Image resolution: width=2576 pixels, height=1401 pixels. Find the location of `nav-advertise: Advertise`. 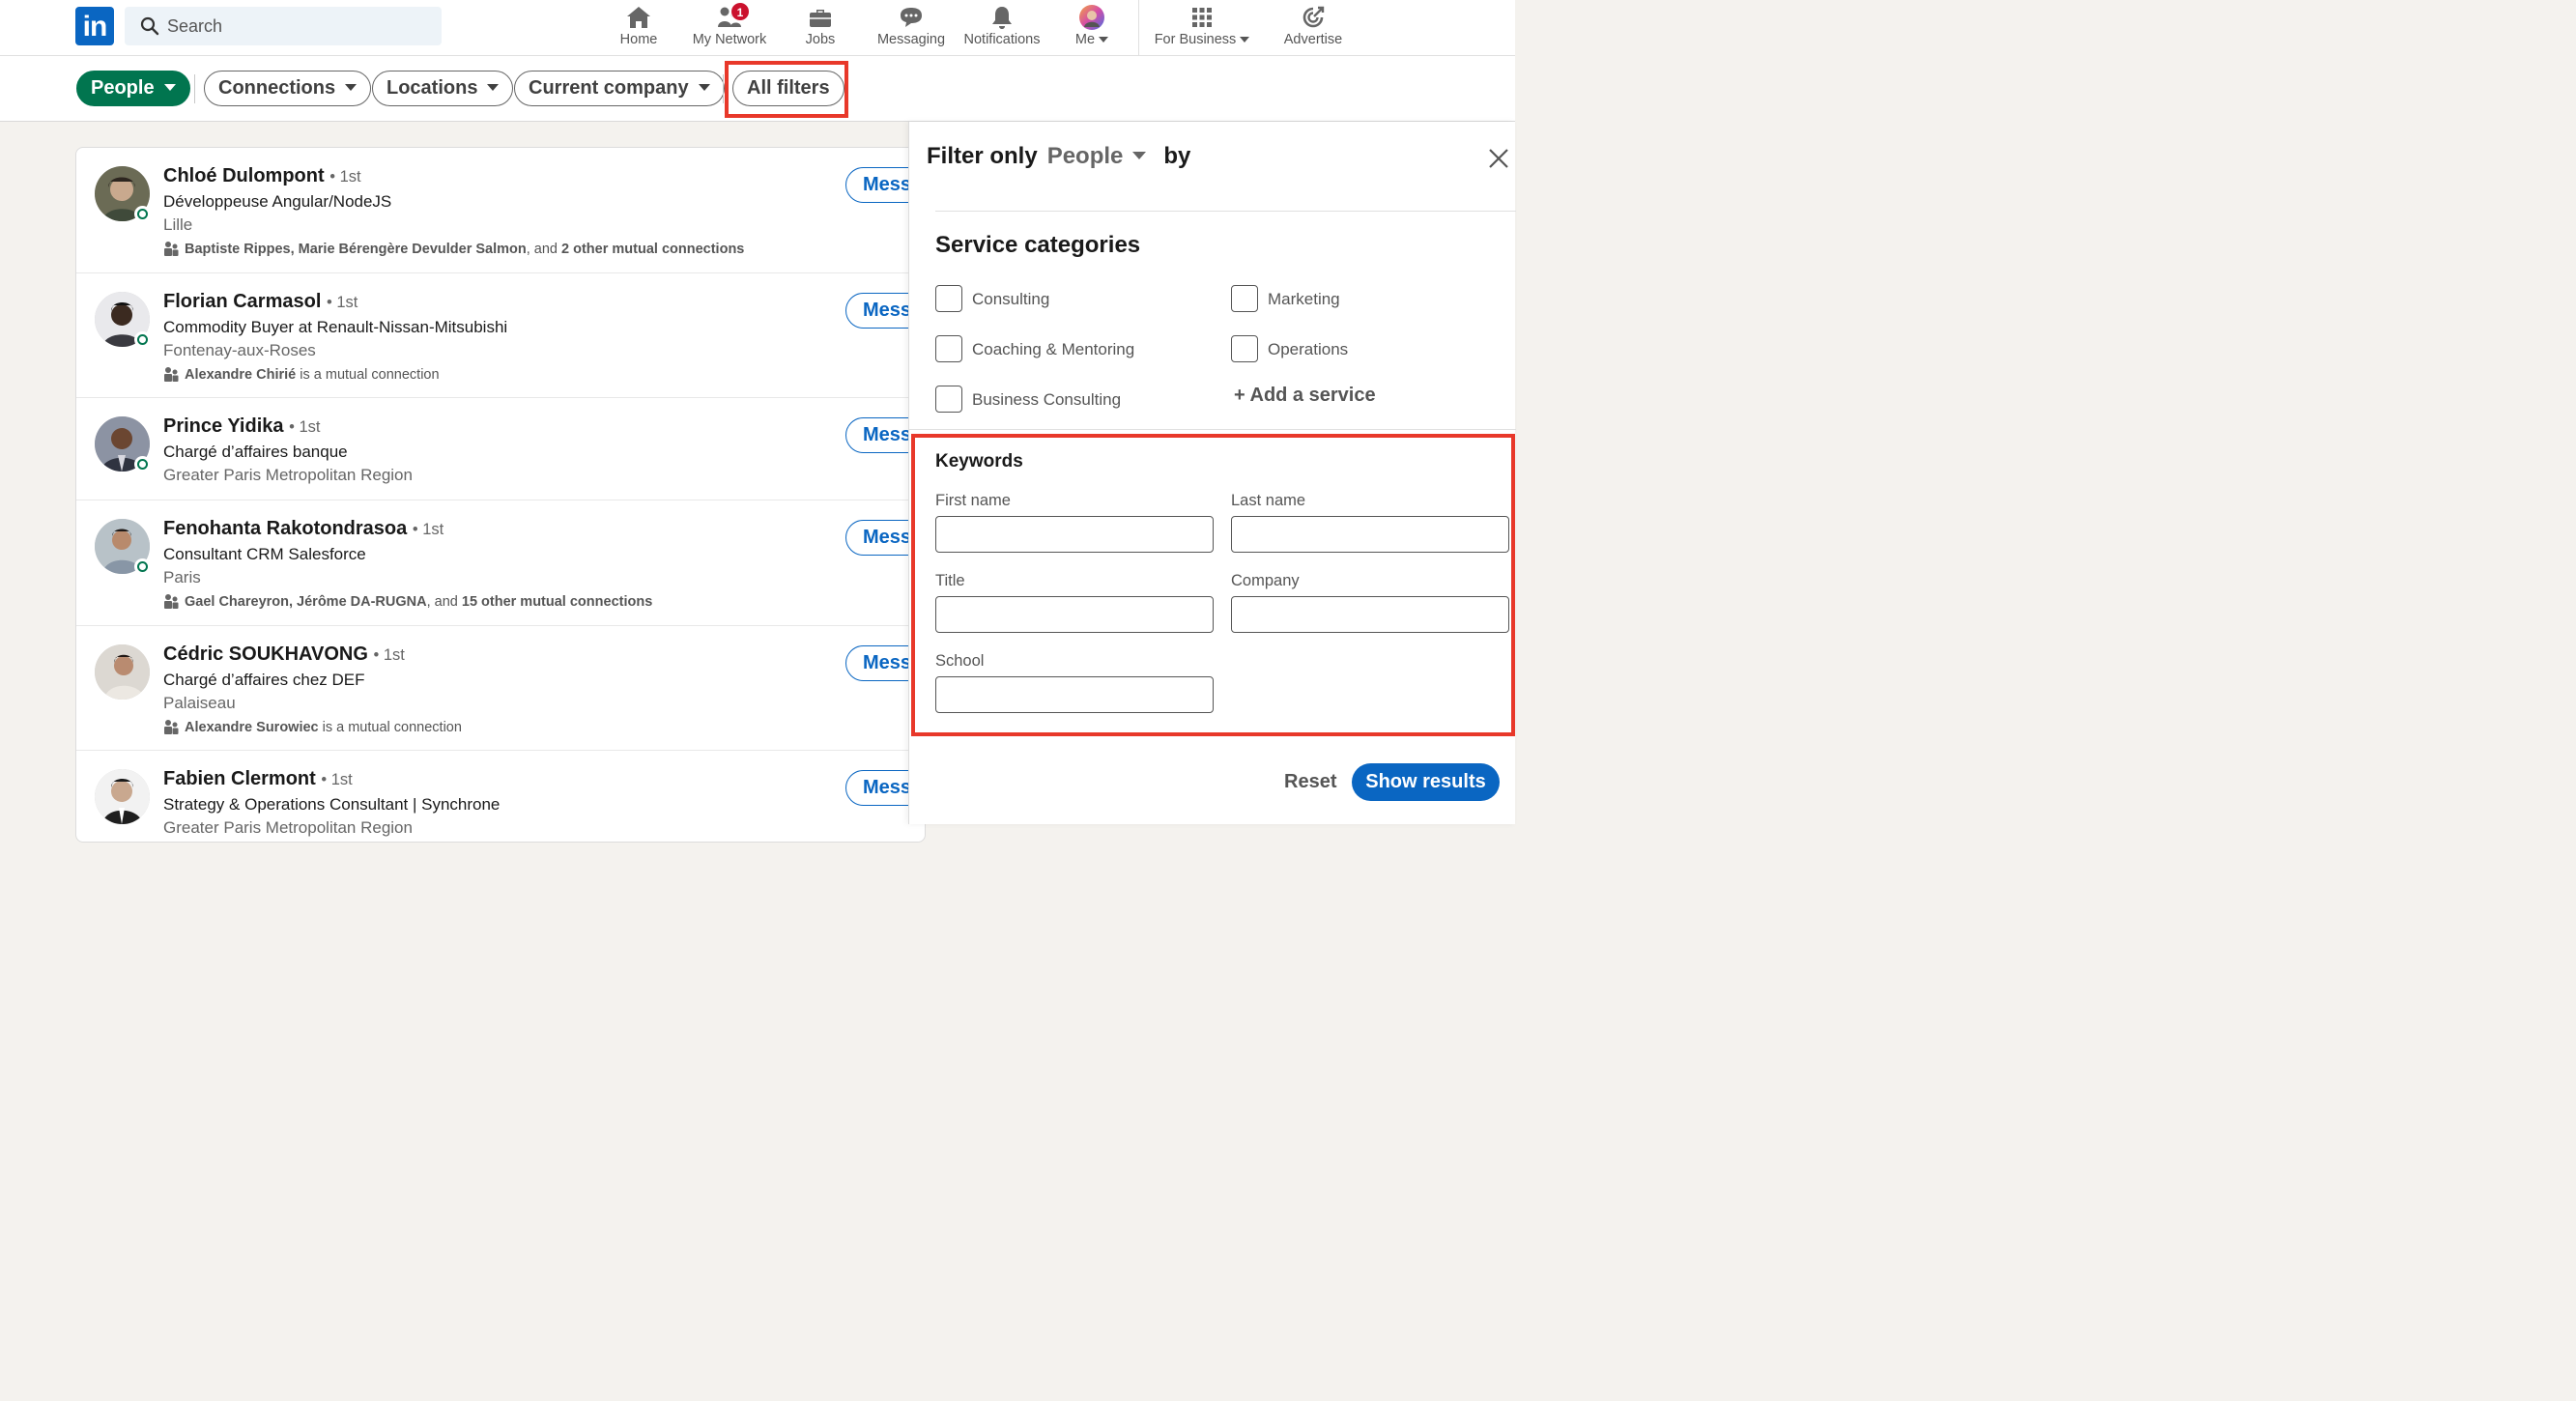

nav-advertise: Advertise is located at coordinates (1313, 28).